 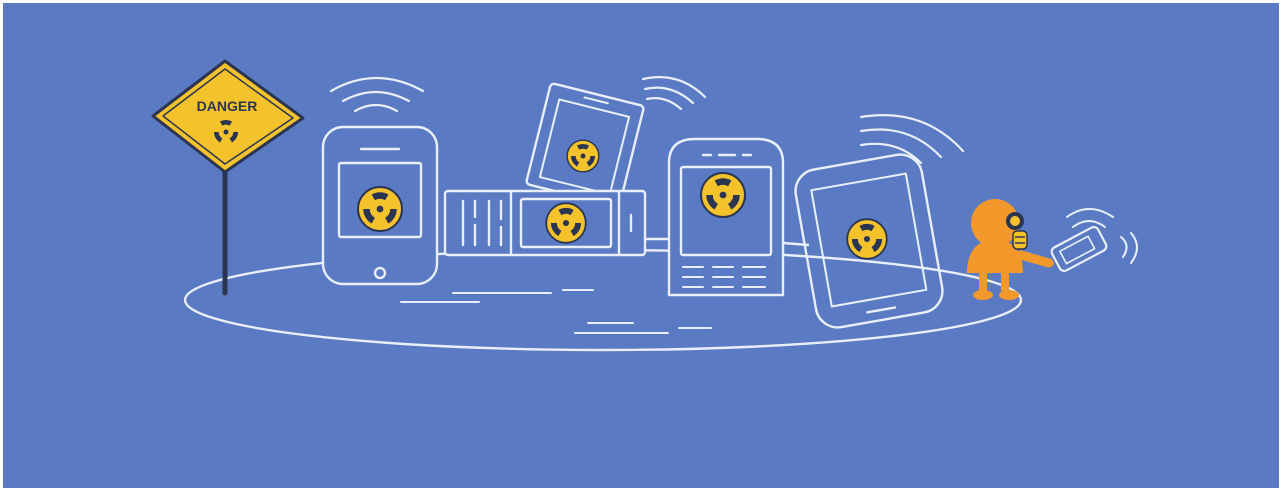 I want to click on slider-phone-icon, so click(x=545, y=223).